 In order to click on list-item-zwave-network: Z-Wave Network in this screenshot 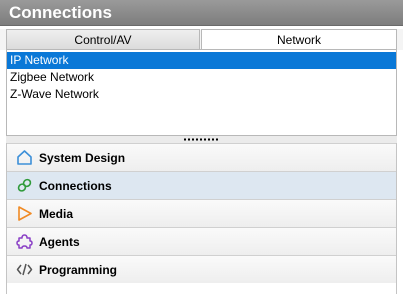, I will do `click(201, 94)`.